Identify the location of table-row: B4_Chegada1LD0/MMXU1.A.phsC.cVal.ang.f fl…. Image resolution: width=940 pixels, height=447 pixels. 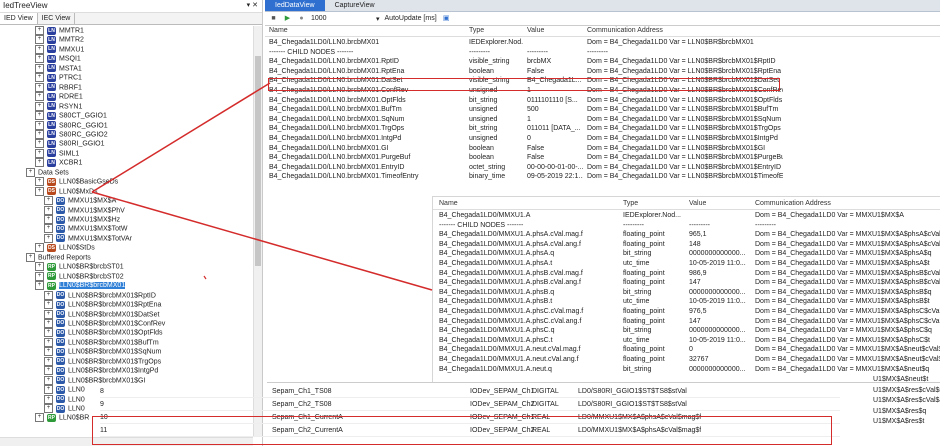
(686, 322).